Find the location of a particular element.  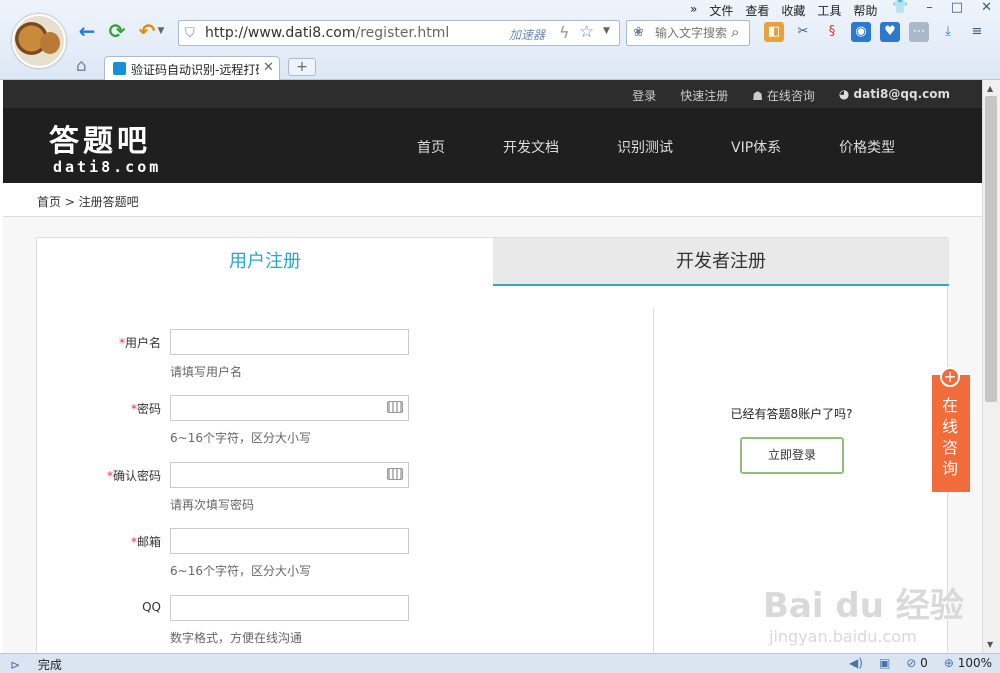

field-label: *确认密码 is located at coordinates (134, 475).